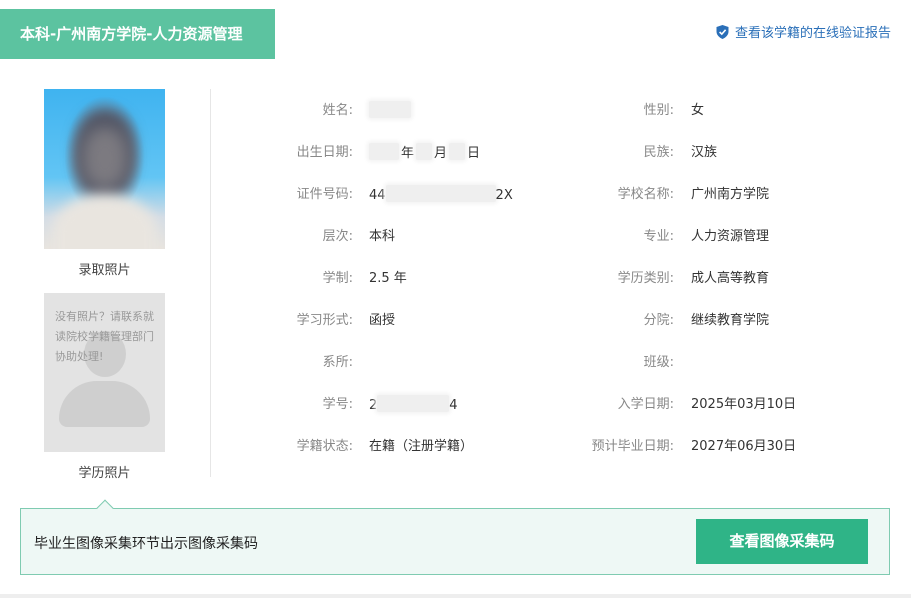 The height and width of the screenshot is (598, 911). What do you see at coordinates (455, 321) in the screenshot?
I see `field-branch-college: 分院: 继续教育学院` at bounding box center [455, 321].